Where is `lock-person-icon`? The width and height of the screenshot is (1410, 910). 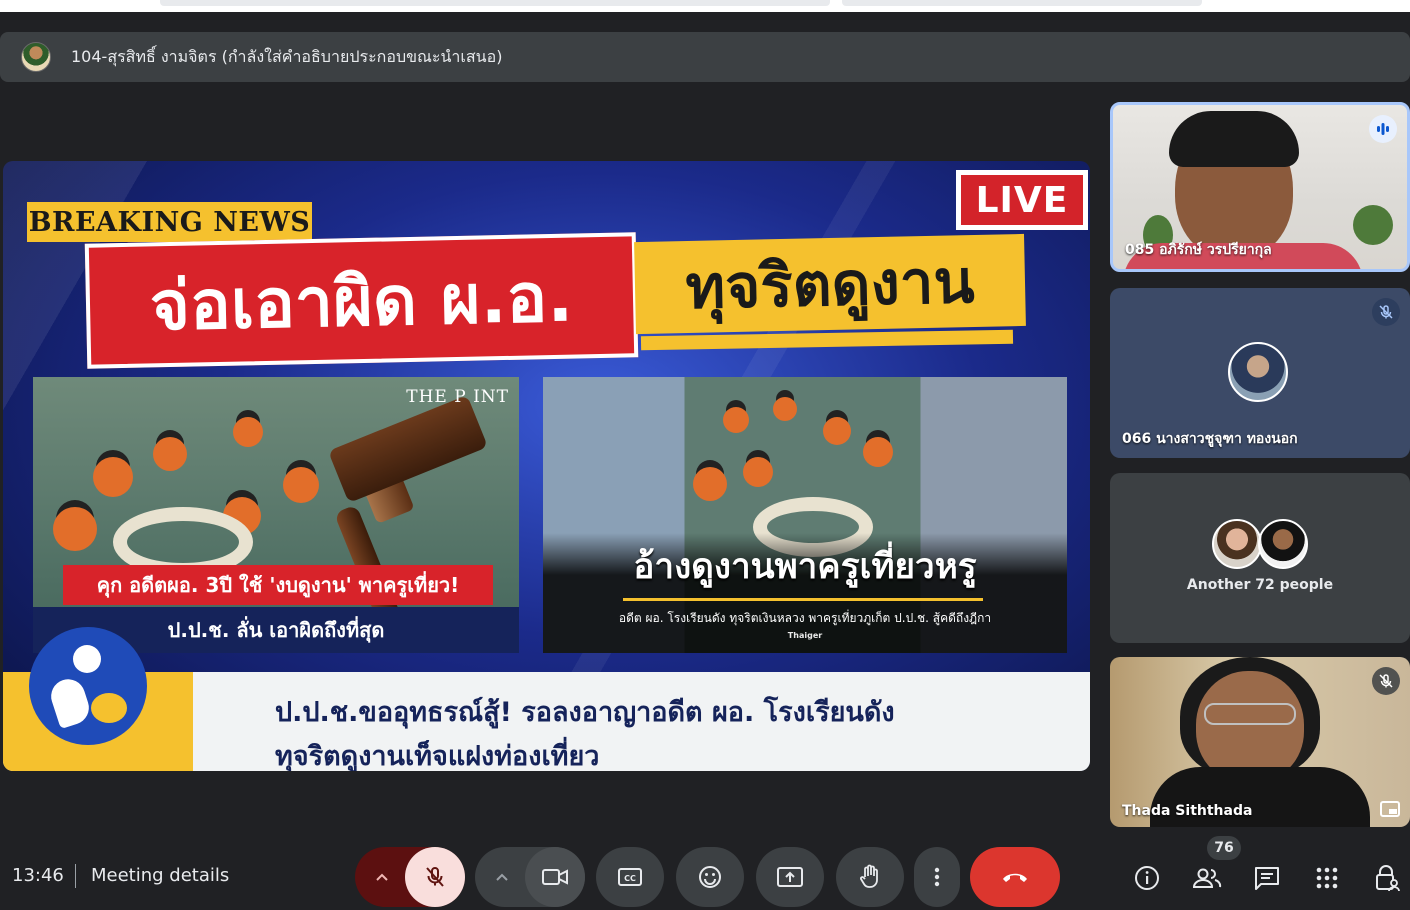 lock-person-icon is located at coordinates (1388, 878).